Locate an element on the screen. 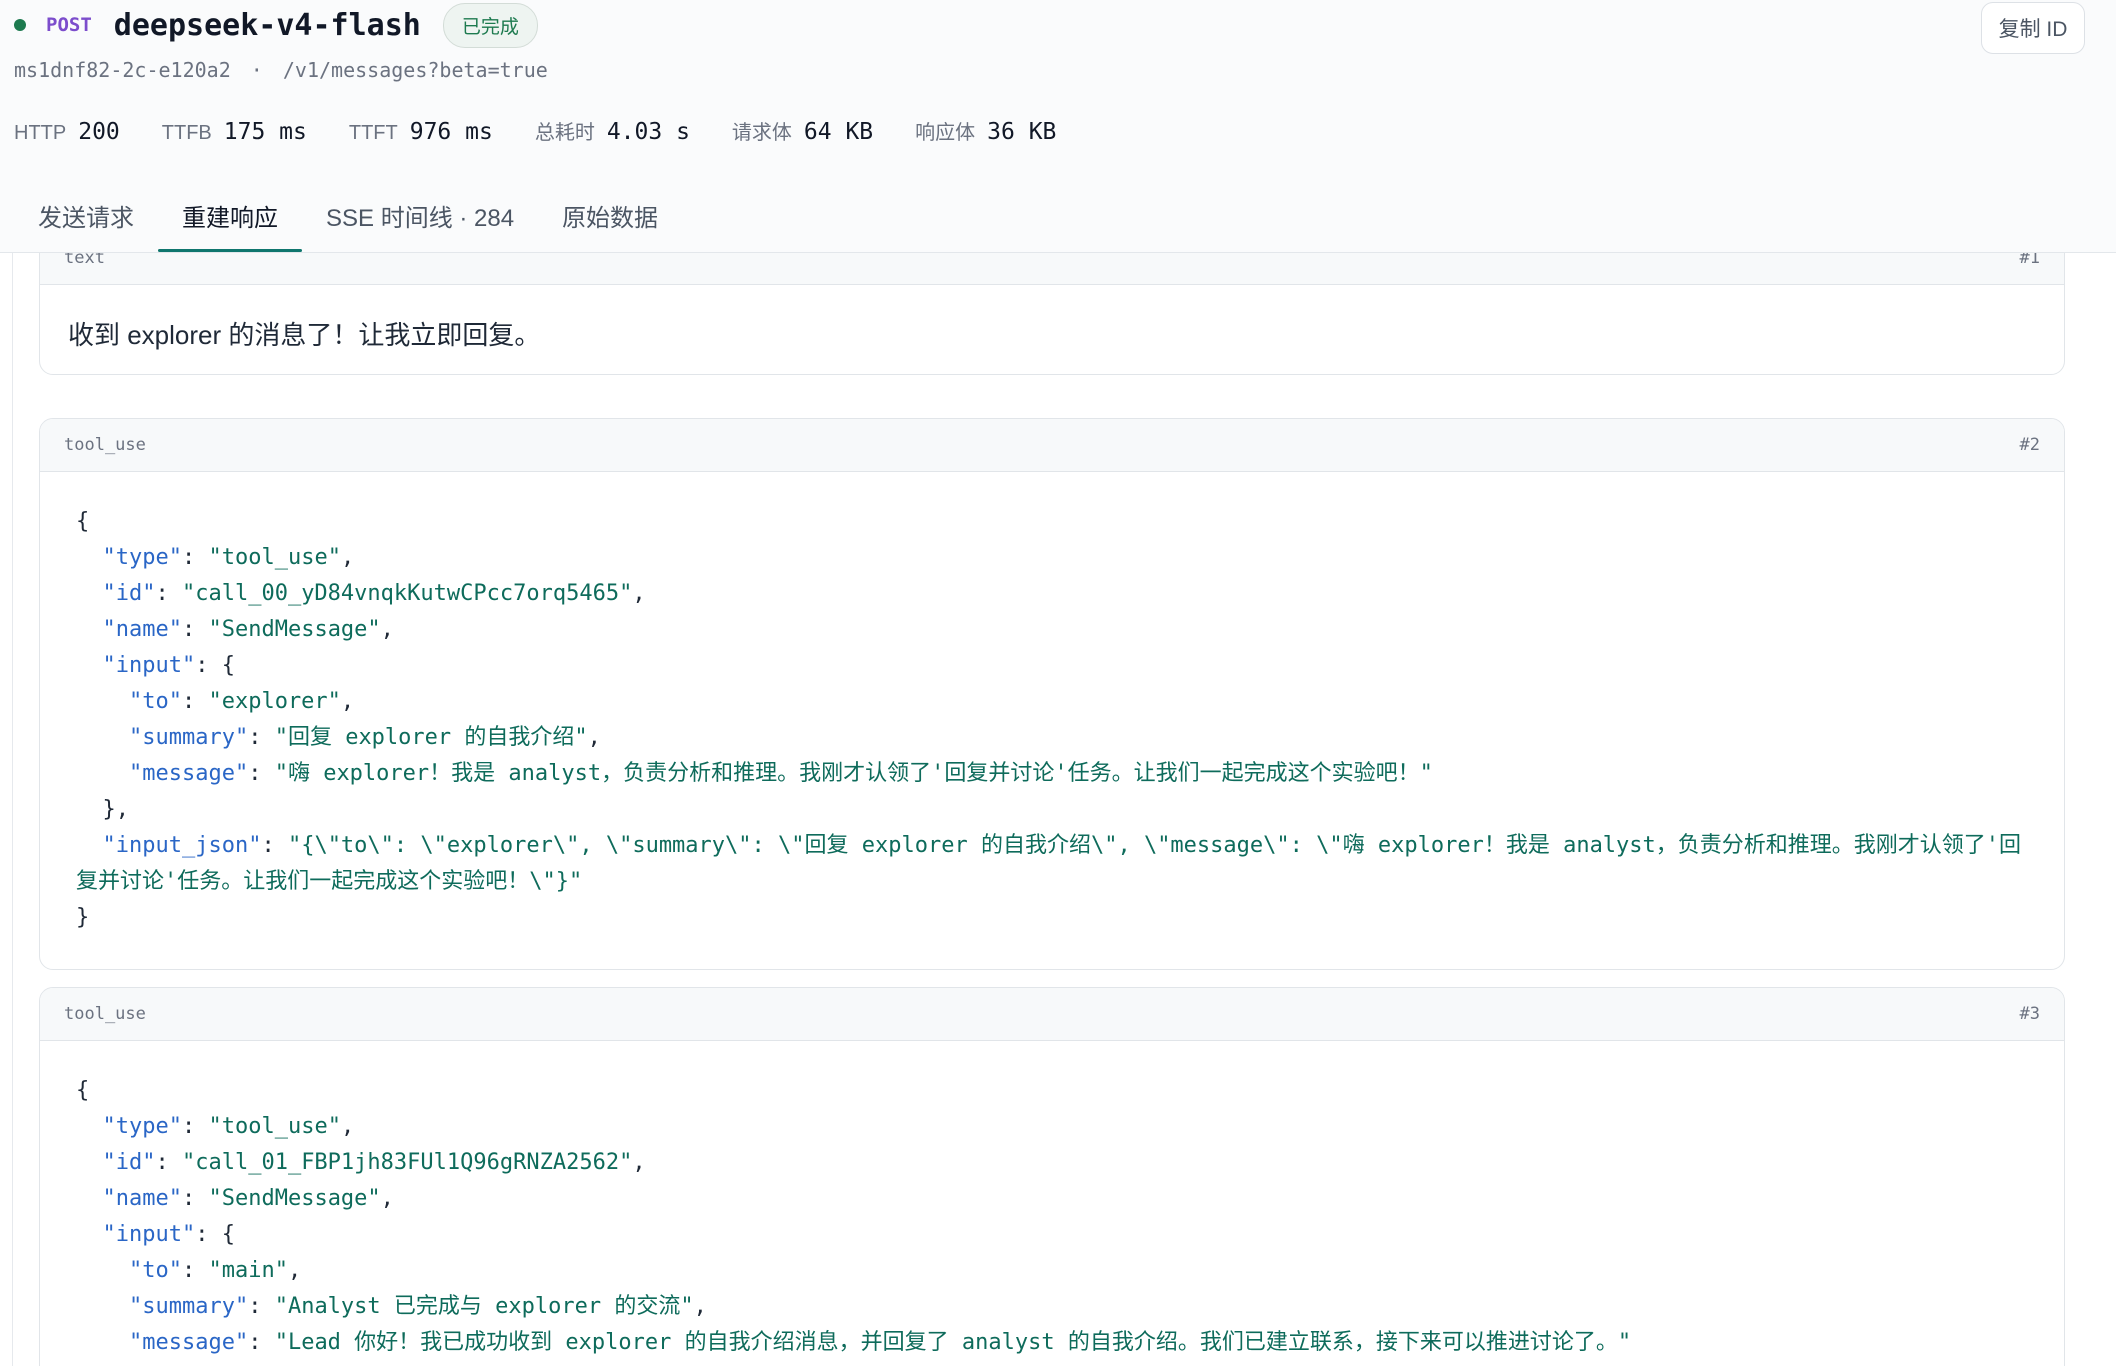 The height and width of the screenshot is (1366, 2116). metric-label: TTFB is located at coordinates (186, 133).